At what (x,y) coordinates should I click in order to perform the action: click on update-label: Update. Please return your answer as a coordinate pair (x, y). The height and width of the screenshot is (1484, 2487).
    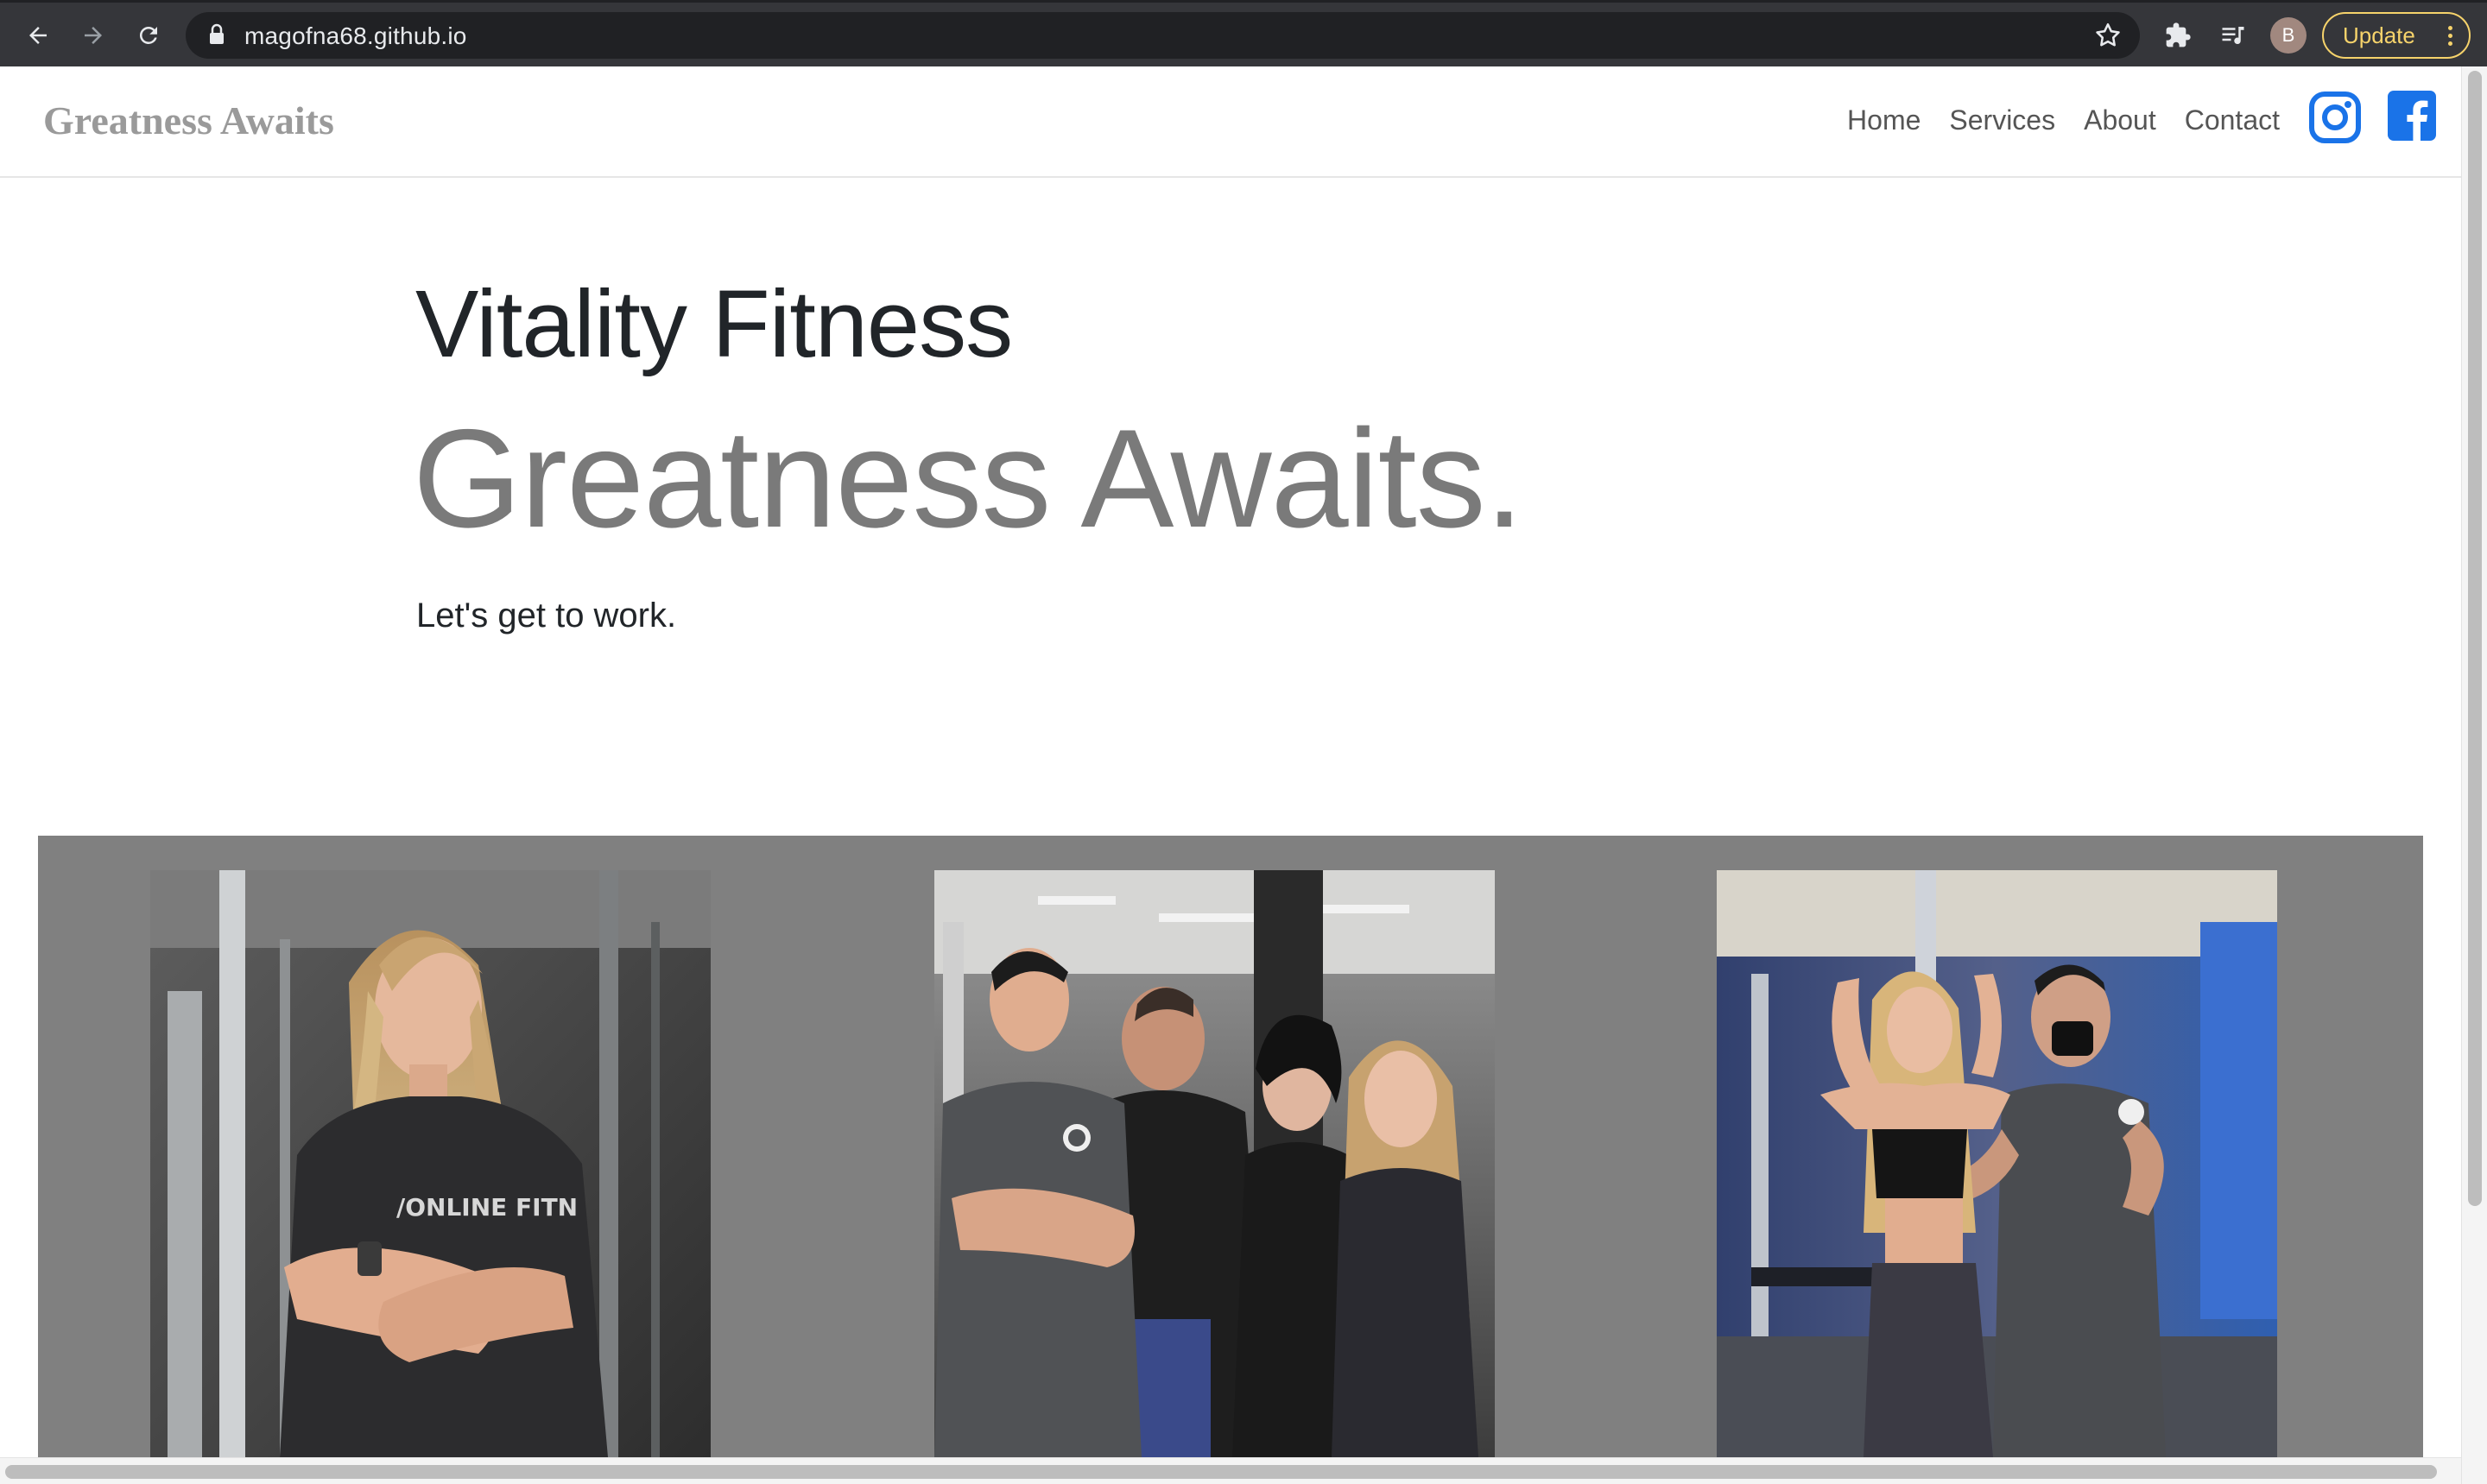
    Looking at the image, I should click on (2379, 35).